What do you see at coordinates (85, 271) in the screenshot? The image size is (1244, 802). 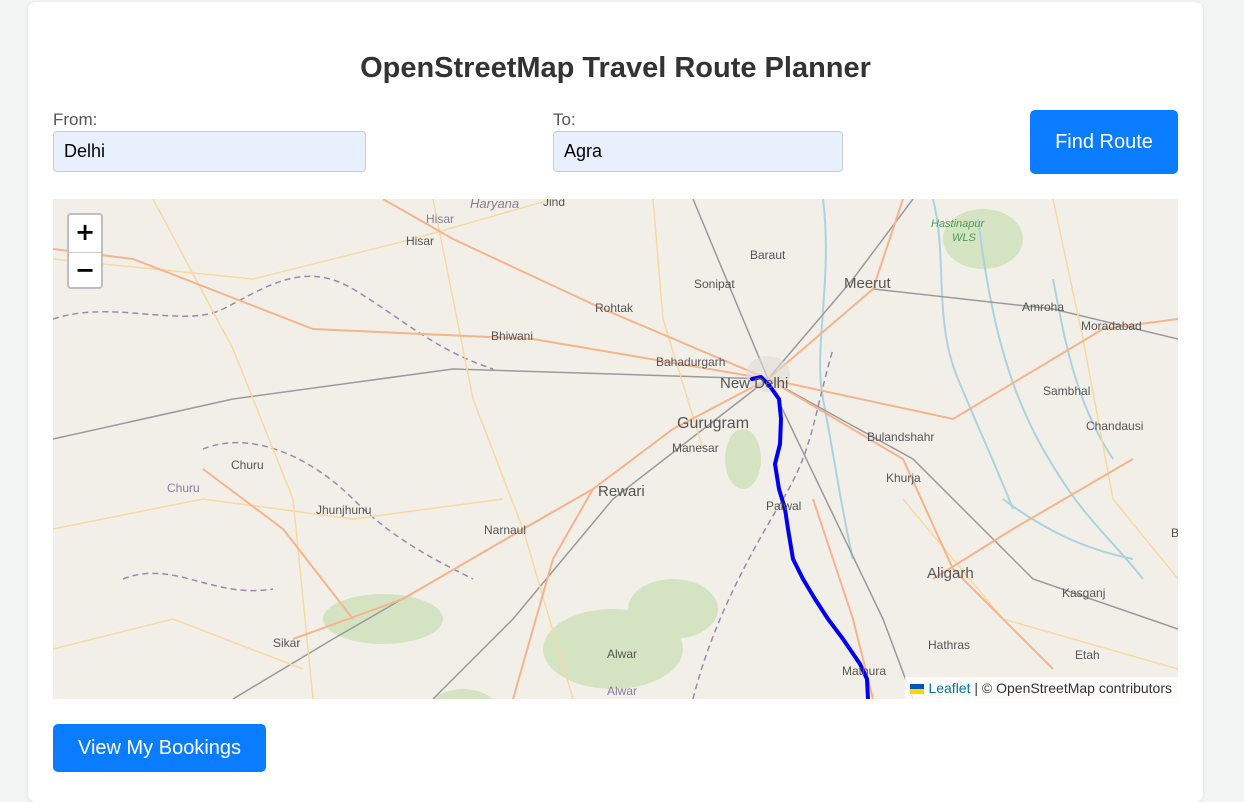 I see `zoom-out-button: −` at bounding box center [85, 271].